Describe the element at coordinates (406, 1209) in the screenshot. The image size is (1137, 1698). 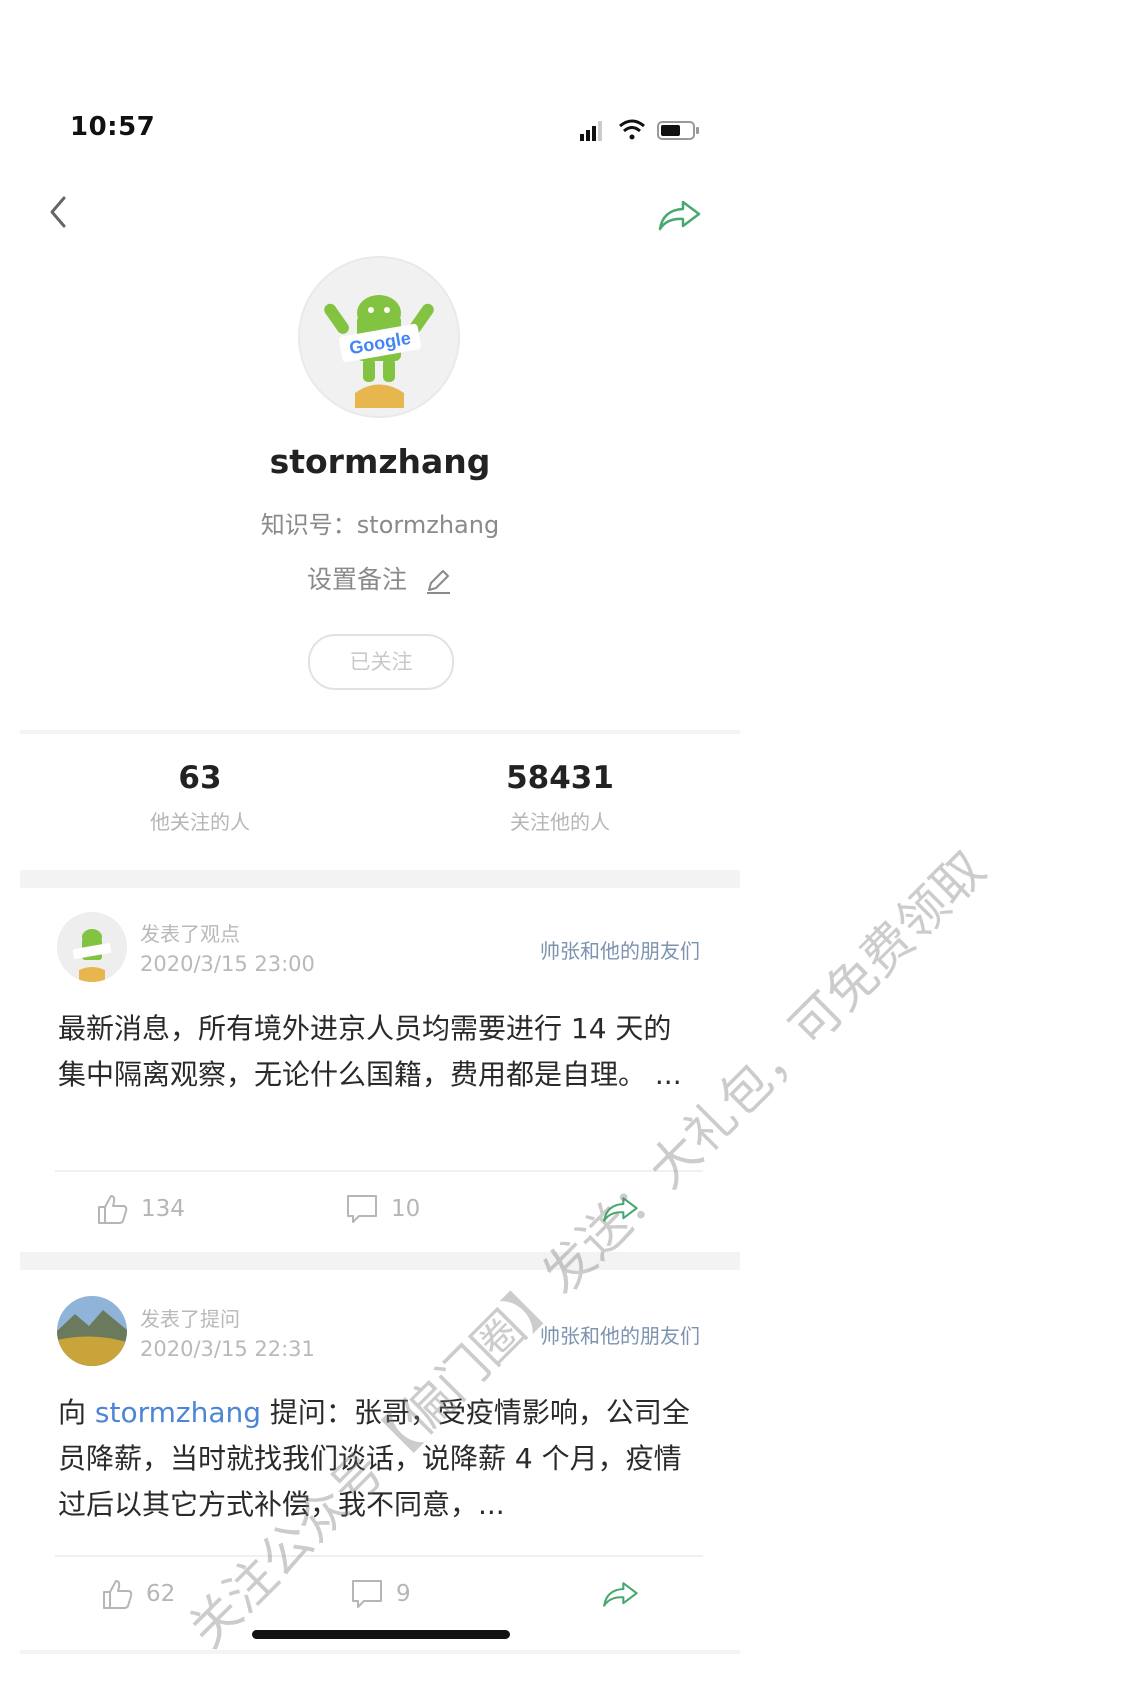
I see `comment-count: 10` at that location.